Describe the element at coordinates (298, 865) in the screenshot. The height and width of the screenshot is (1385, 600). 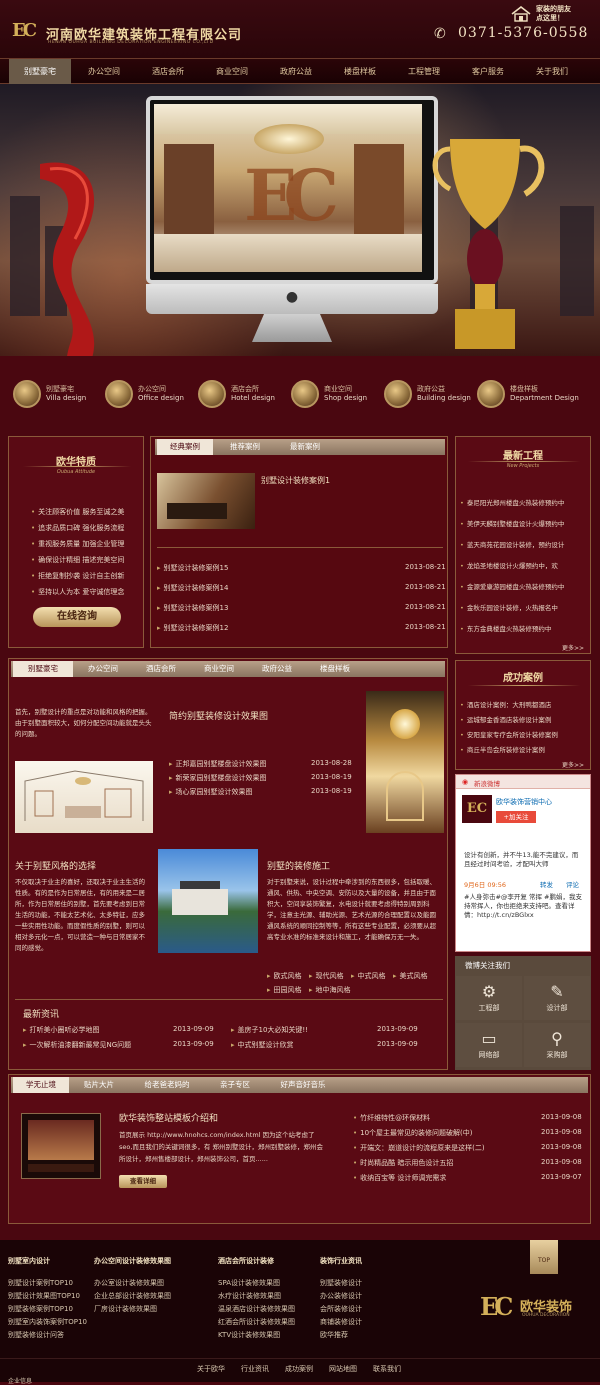
I see `construction-title: 别墅的装修施工` at that location.